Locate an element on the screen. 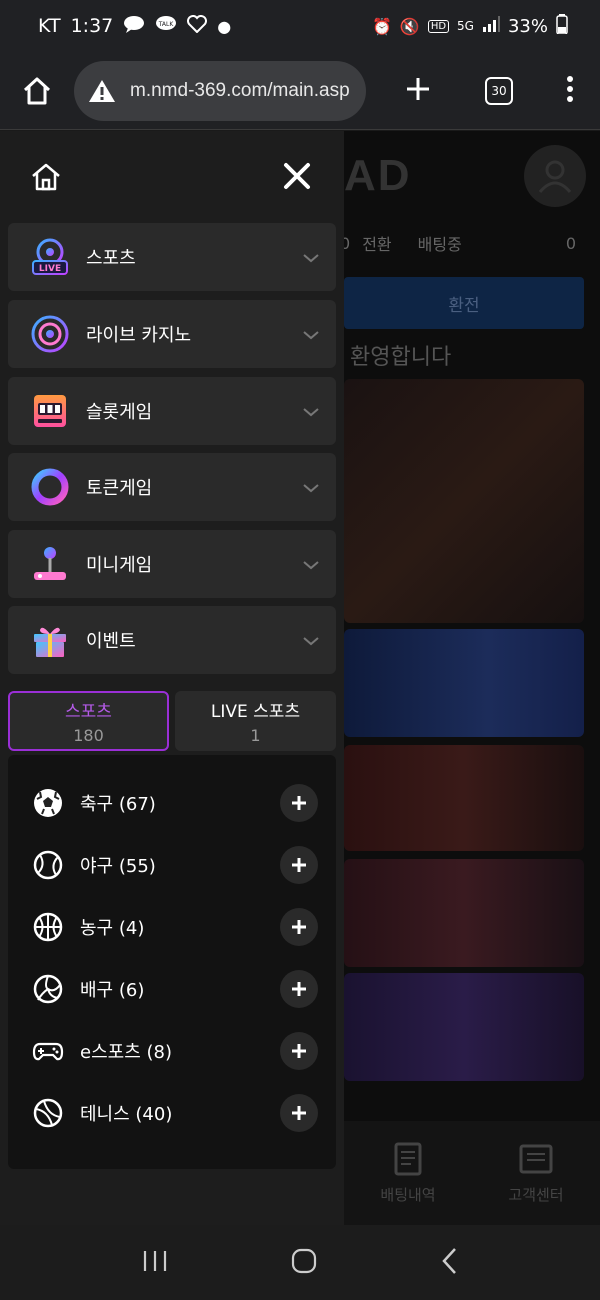 Image resolution: width=600 pixels, height=1300 pixels. gift-icon is located at coordinates (50, 640).